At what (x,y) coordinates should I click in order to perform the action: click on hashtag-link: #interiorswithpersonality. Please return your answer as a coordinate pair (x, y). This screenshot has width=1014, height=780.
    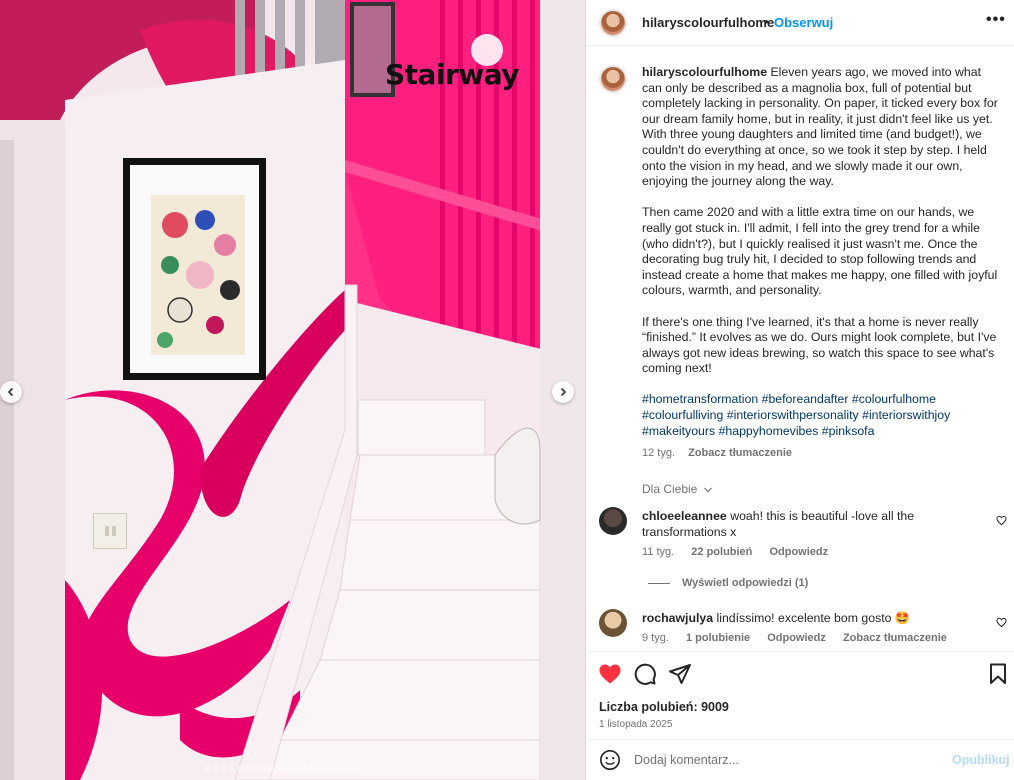
    Looking at the image, I should click on (793, 415).